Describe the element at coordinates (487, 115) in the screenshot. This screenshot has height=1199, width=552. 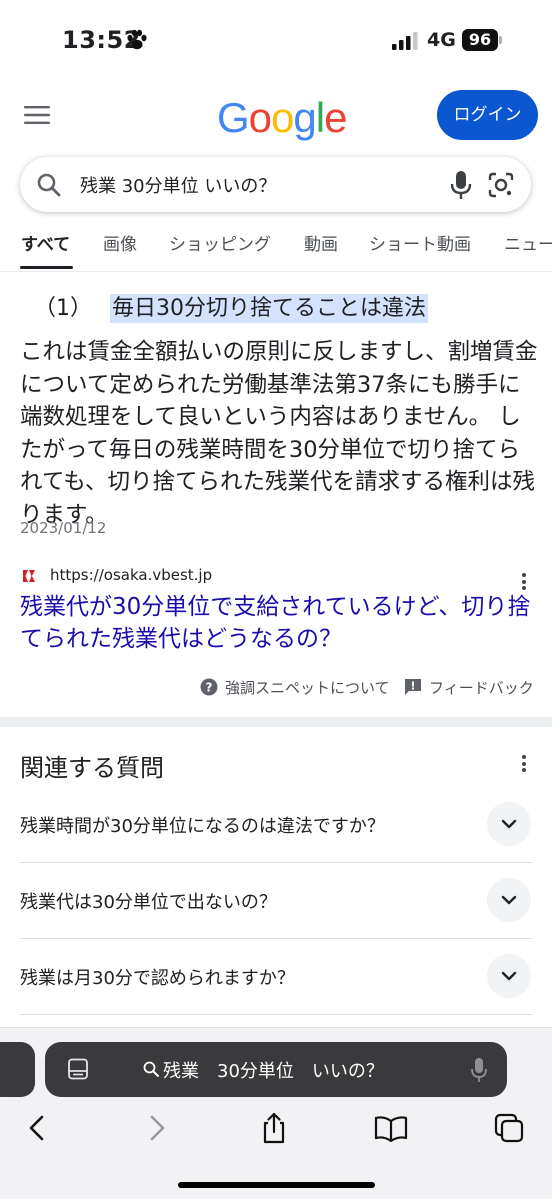
I see `login-button: ログイン` at that location.